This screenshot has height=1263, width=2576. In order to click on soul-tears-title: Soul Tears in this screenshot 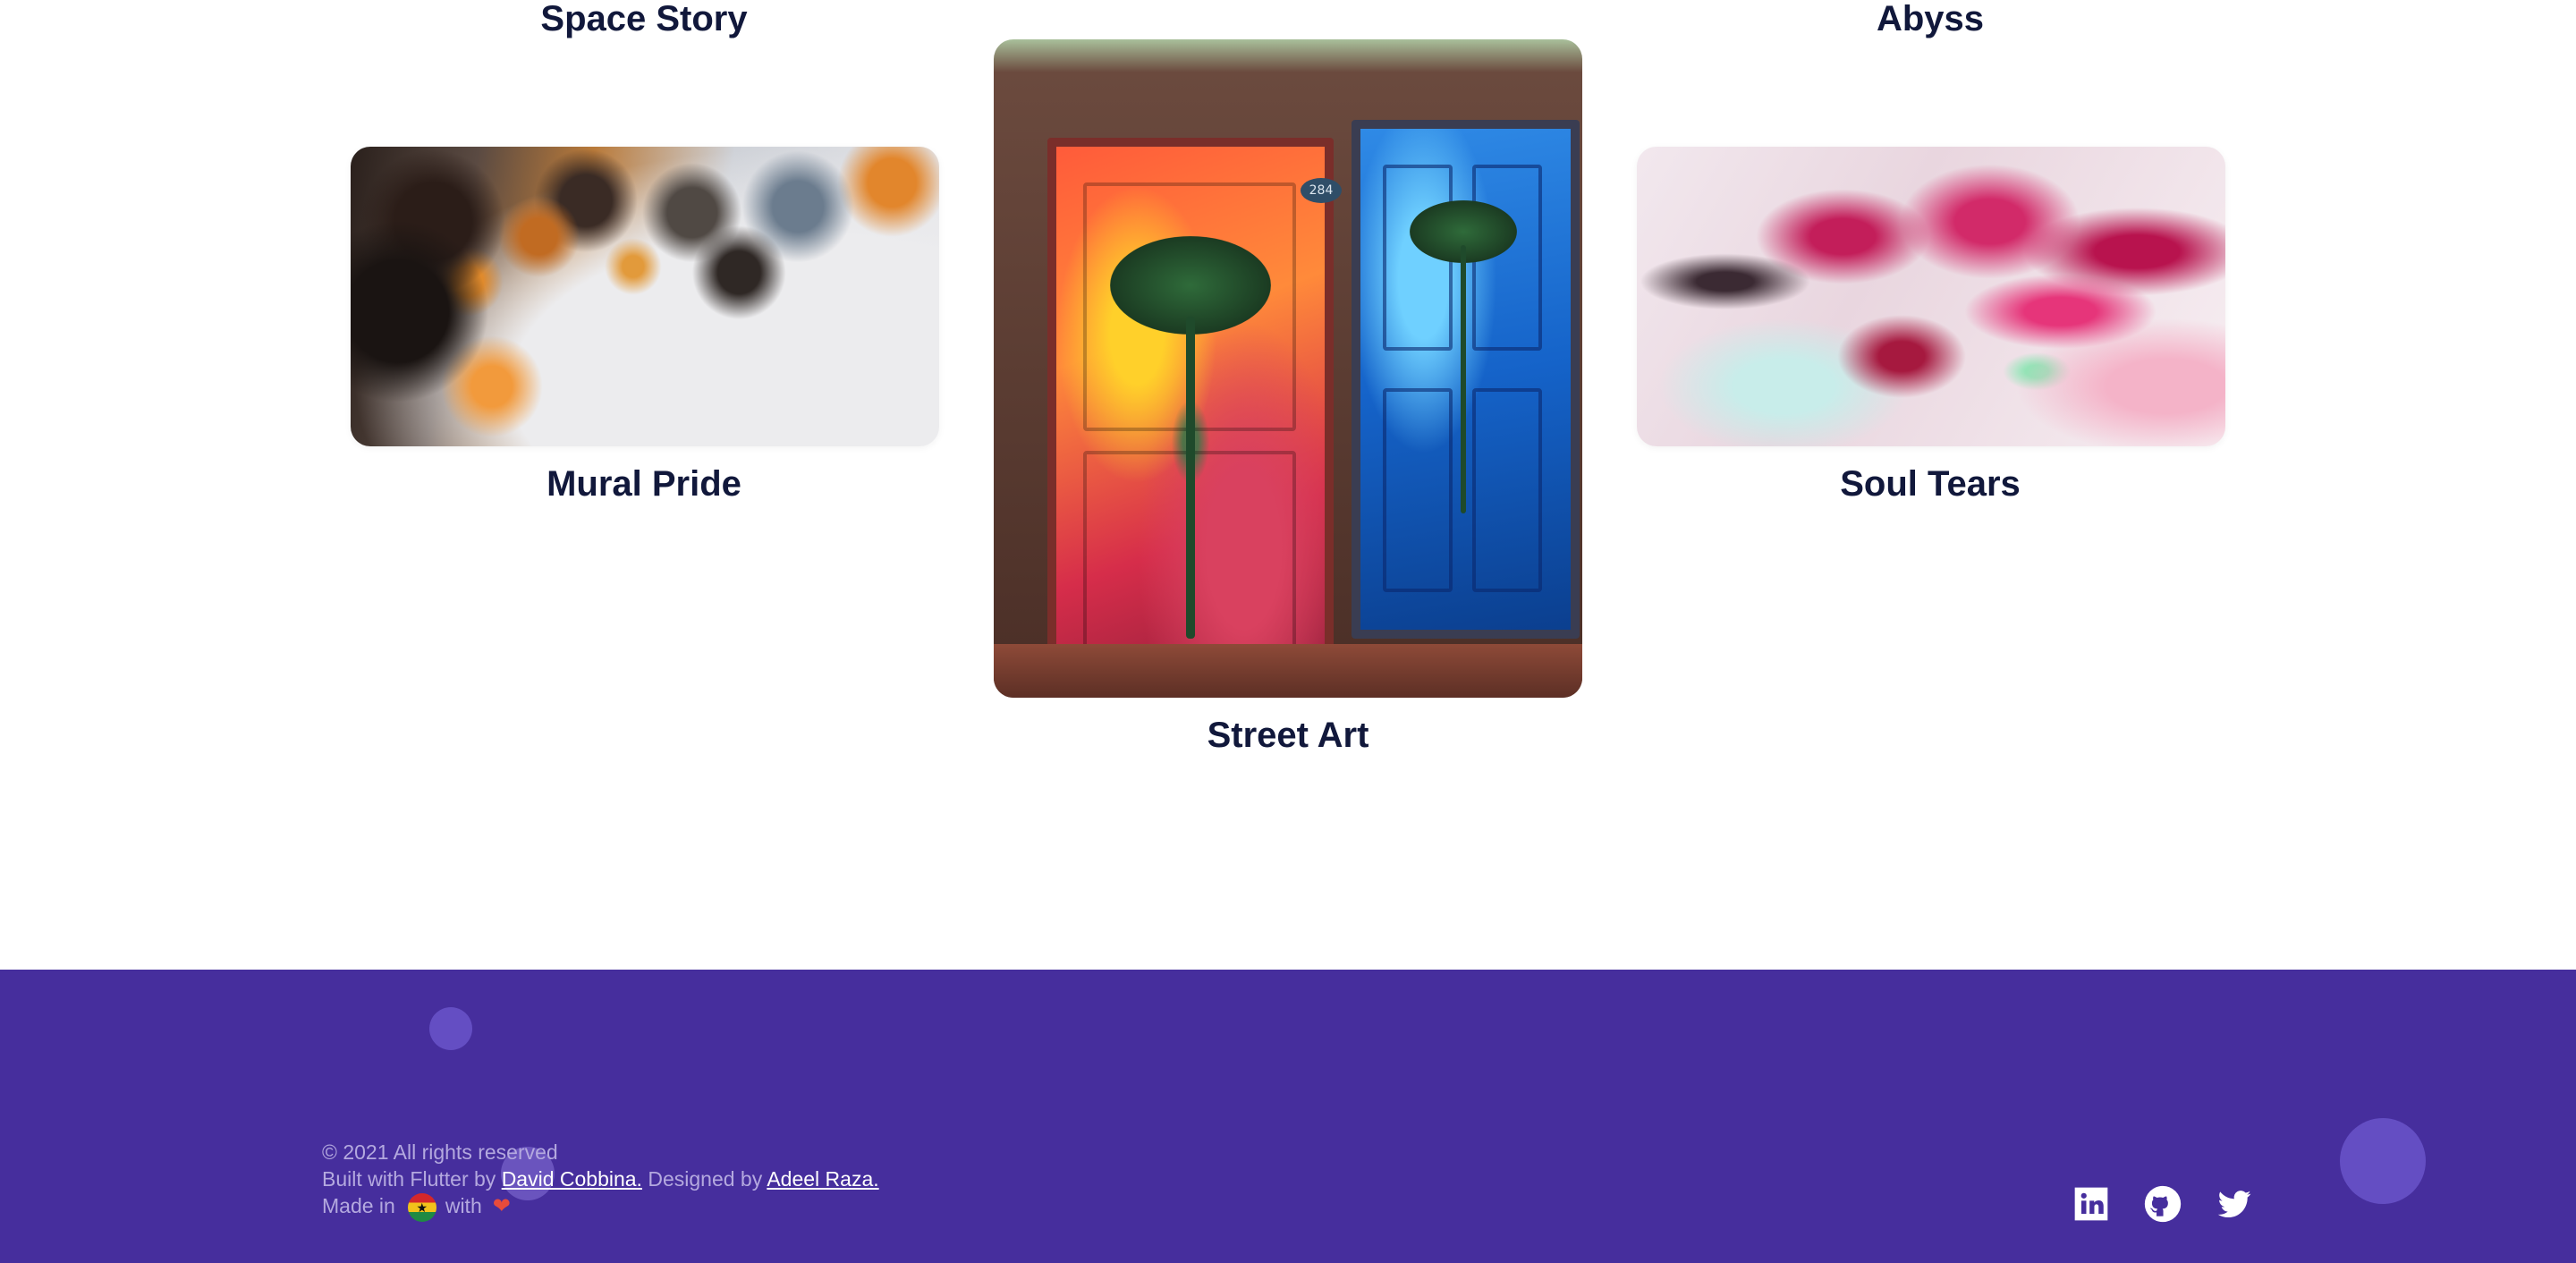, I will do `click(1930, 484)`.